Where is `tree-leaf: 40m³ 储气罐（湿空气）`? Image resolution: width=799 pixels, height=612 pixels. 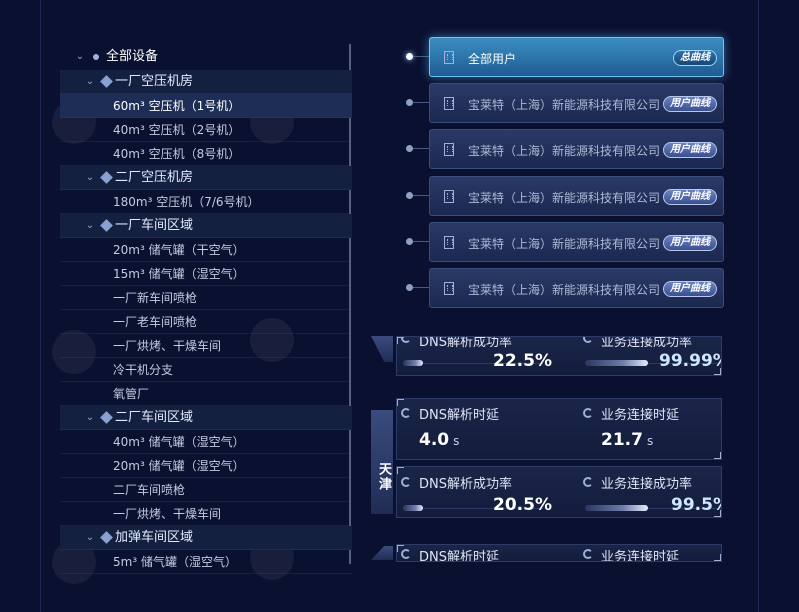
tree-leaf: 40m³ 储气罐（湿空气） is located at coordinates (206, 442).